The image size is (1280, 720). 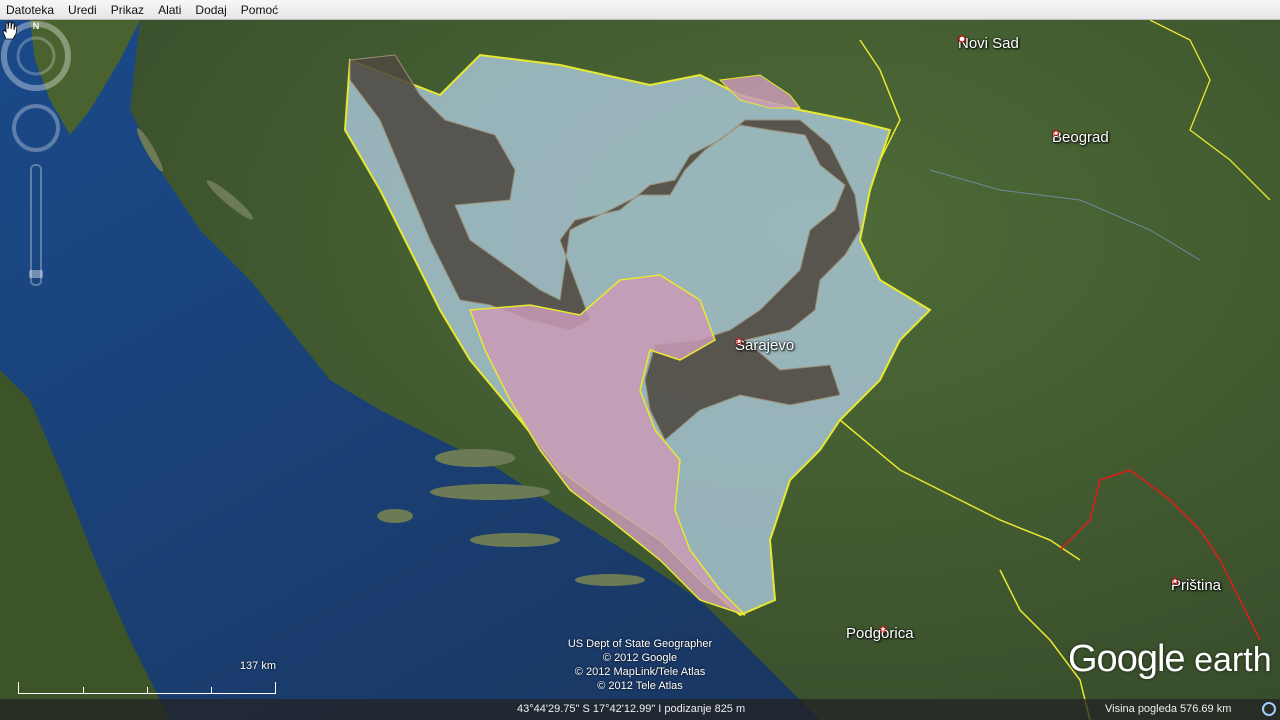 What do you see at coordinates (640, 10) in the screenshot?
I see `menu-bar: Datoteka Uredi Prikaz Alati Dodaj Pomoć` at bounding box center [640, 10].